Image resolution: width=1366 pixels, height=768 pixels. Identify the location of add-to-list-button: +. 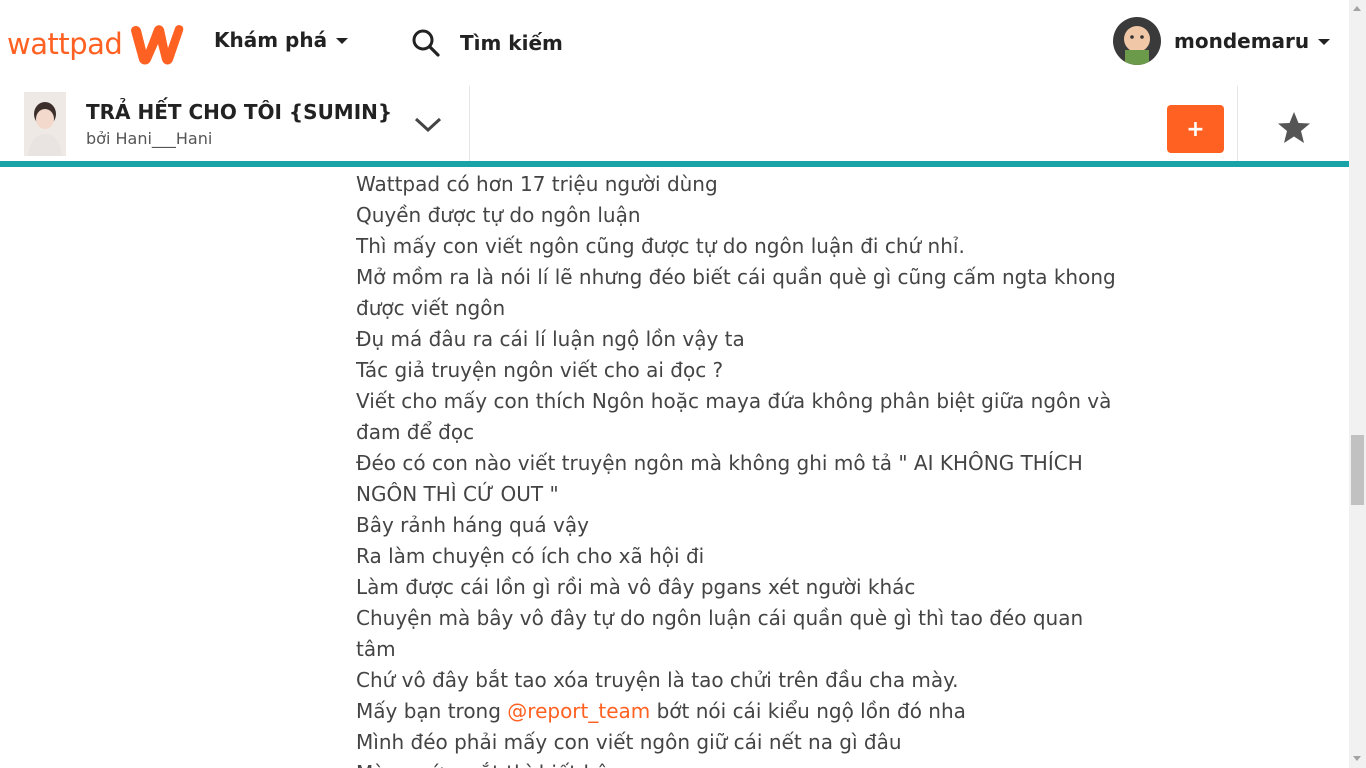
(1195, 129).